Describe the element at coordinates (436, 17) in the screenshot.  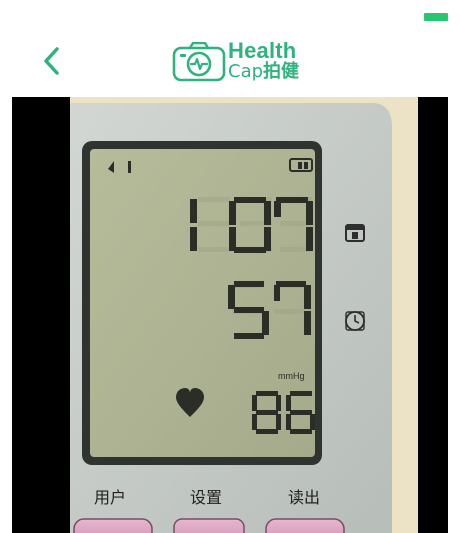
I see `battery-icon` at that location.